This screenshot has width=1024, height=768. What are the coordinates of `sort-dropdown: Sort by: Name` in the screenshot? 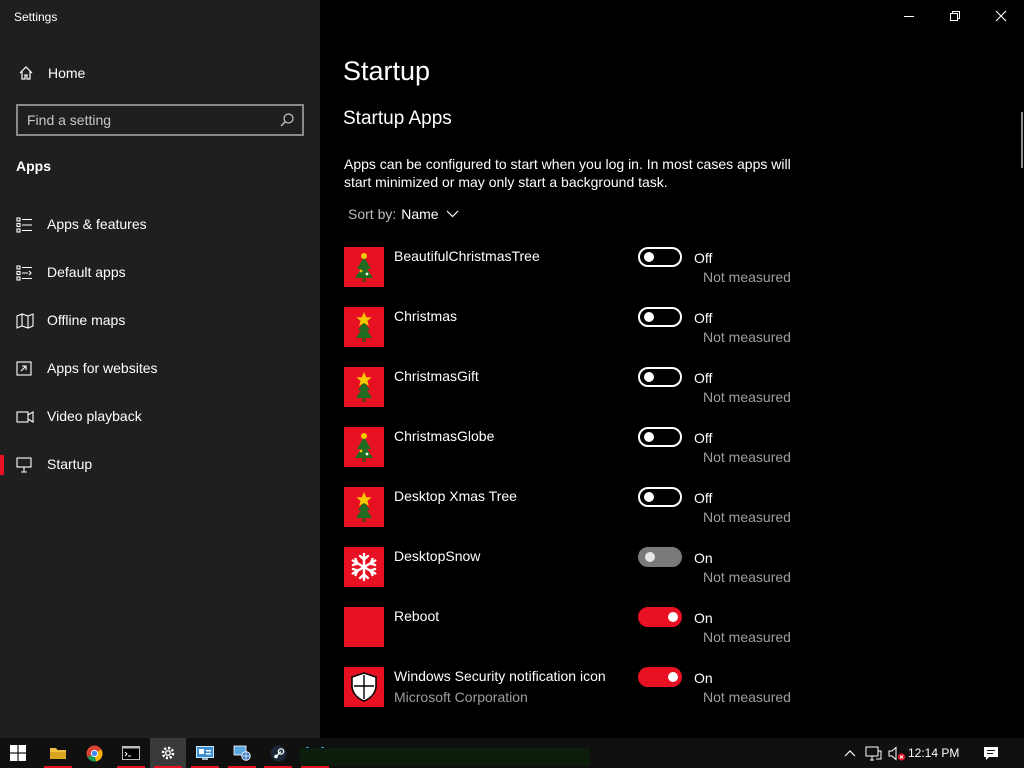 It's located at (403, 214).